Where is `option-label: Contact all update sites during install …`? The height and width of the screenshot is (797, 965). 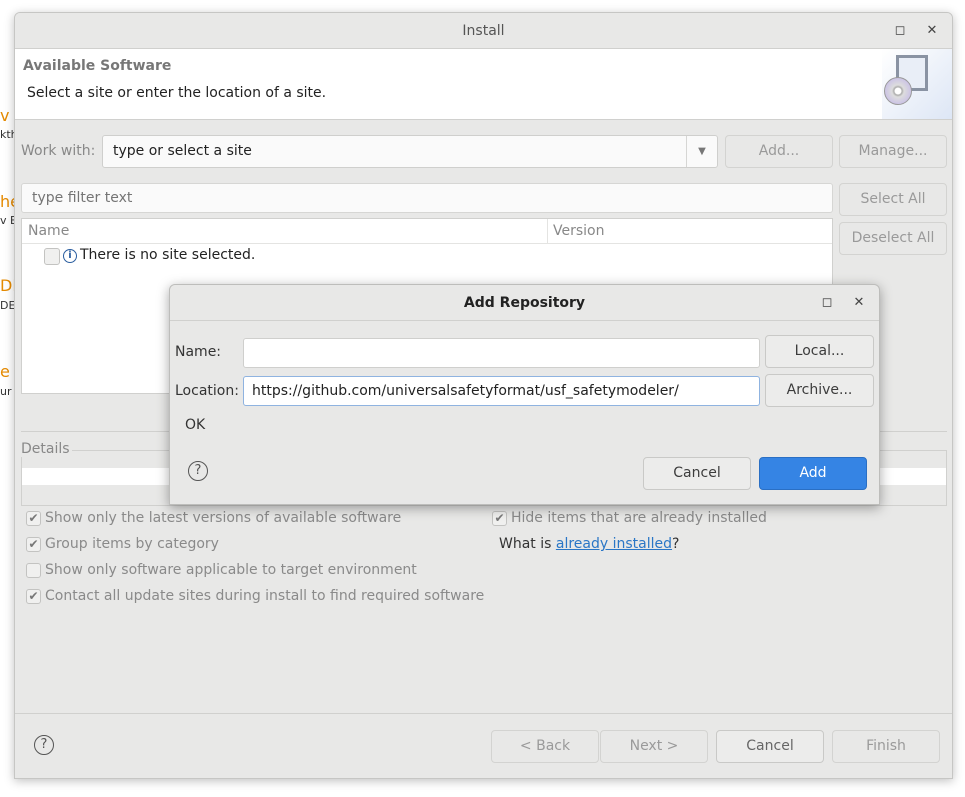
option-label: Contact all update sites during install … is located at coordinates (265, 596).